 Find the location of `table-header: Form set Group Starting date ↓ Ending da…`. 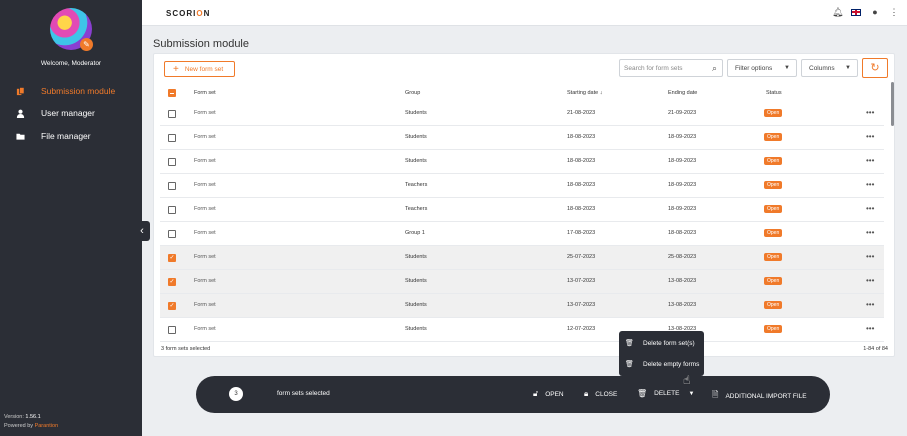

table-header: Form set Group Starting date ↓ Ending da… is located at coordinates (522, 93).